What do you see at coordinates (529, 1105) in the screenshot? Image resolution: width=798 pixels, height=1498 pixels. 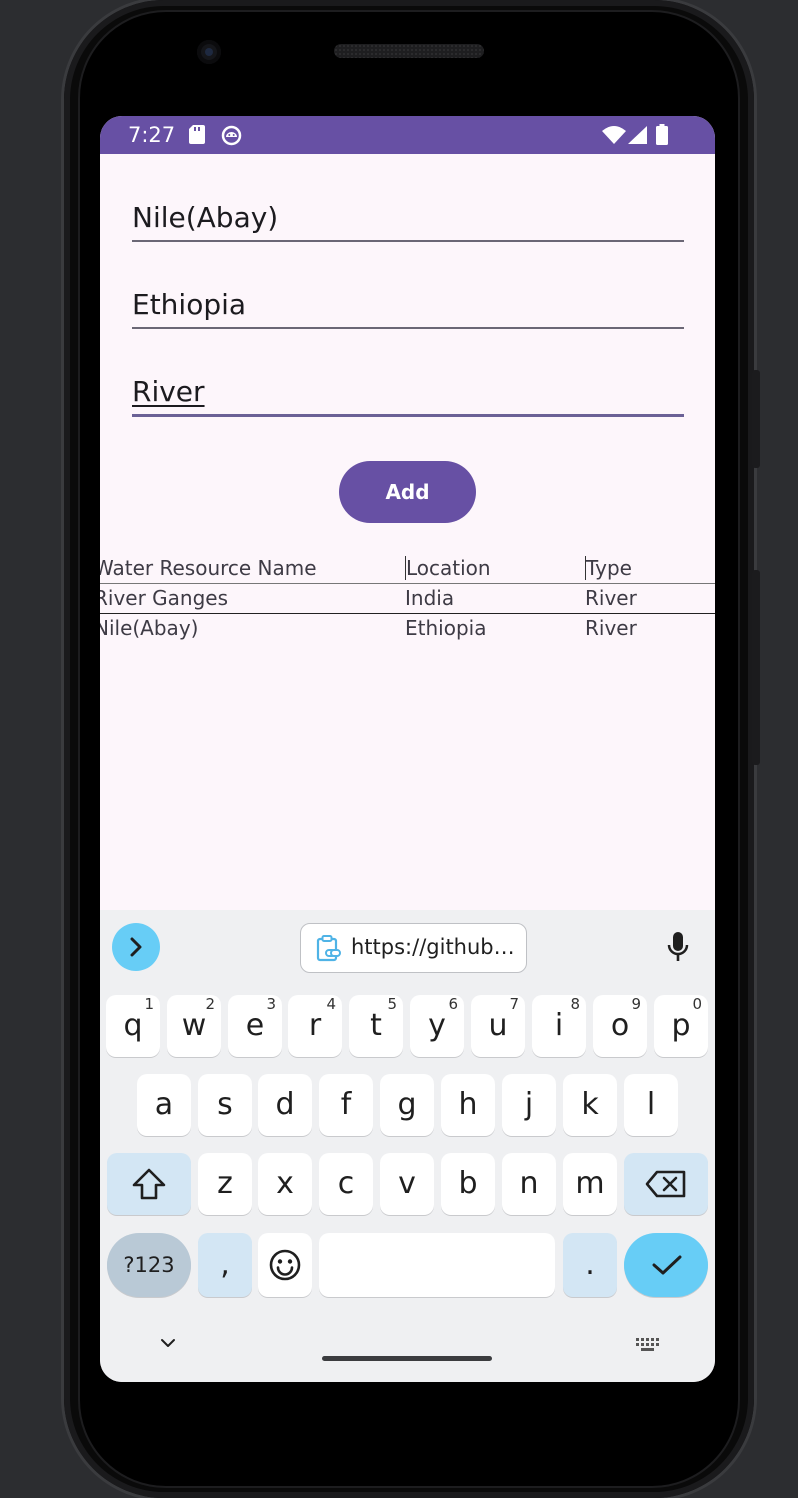 I see `key-j: j` at bounding box center [529, 1105].